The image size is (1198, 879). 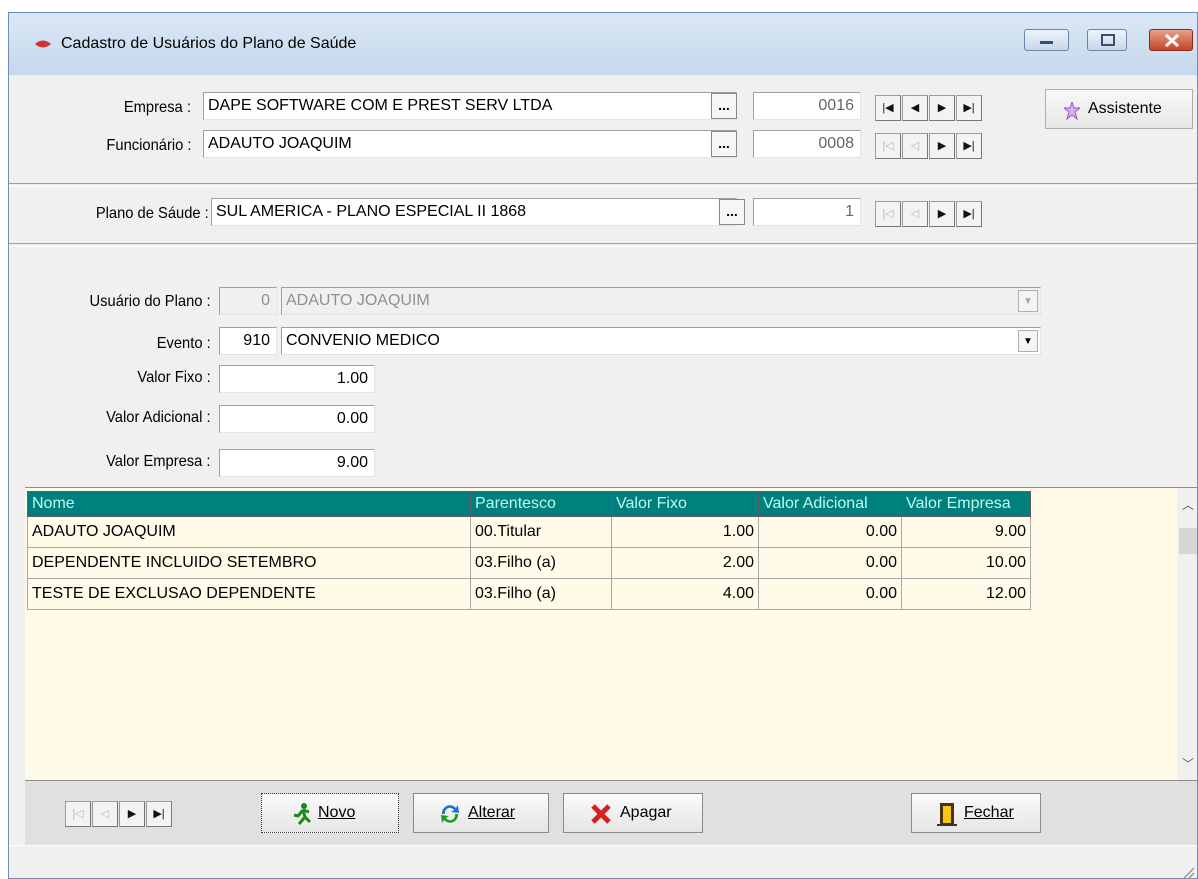 What do you see at coordinates (249, 504) in the screenshot?
I see `column-header-nome: Nome` at bounding box center [249, 504].